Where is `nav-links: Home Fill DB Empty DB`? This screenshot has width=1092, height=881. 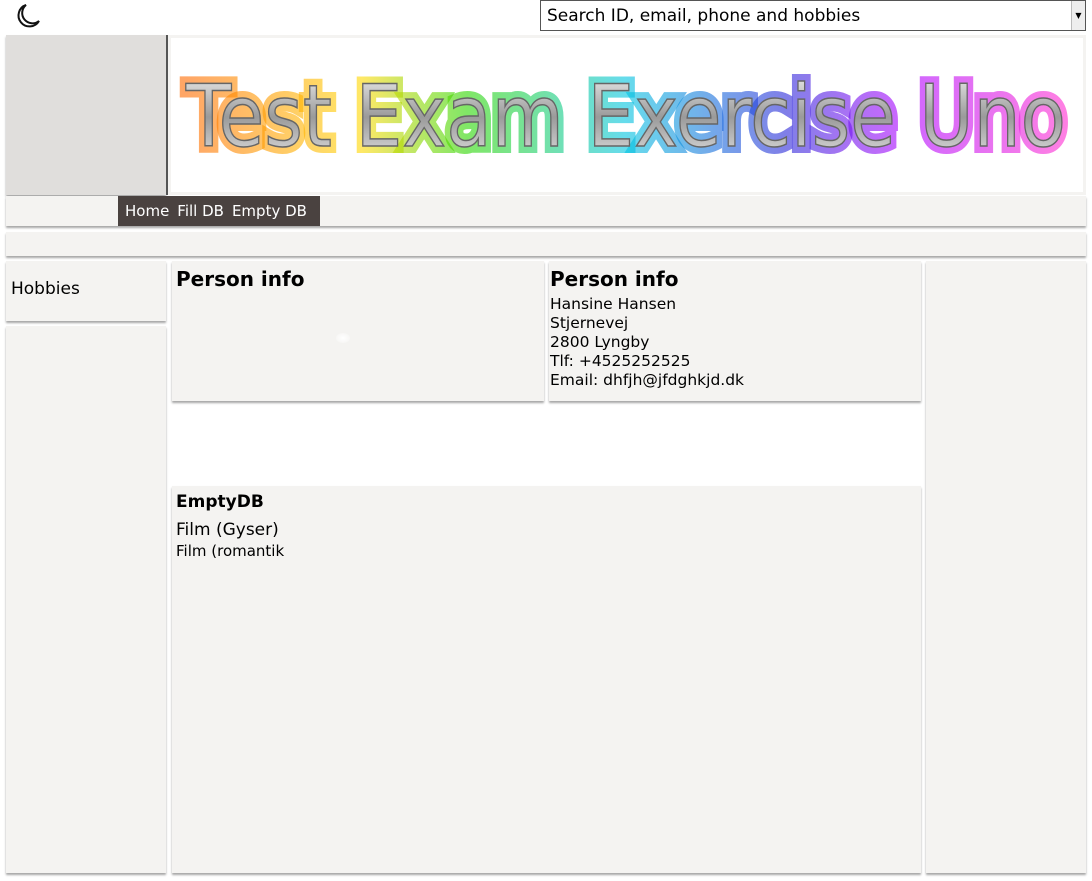
nav-links: Home Fill DB Empty DB is located at coordinates (219, 211).